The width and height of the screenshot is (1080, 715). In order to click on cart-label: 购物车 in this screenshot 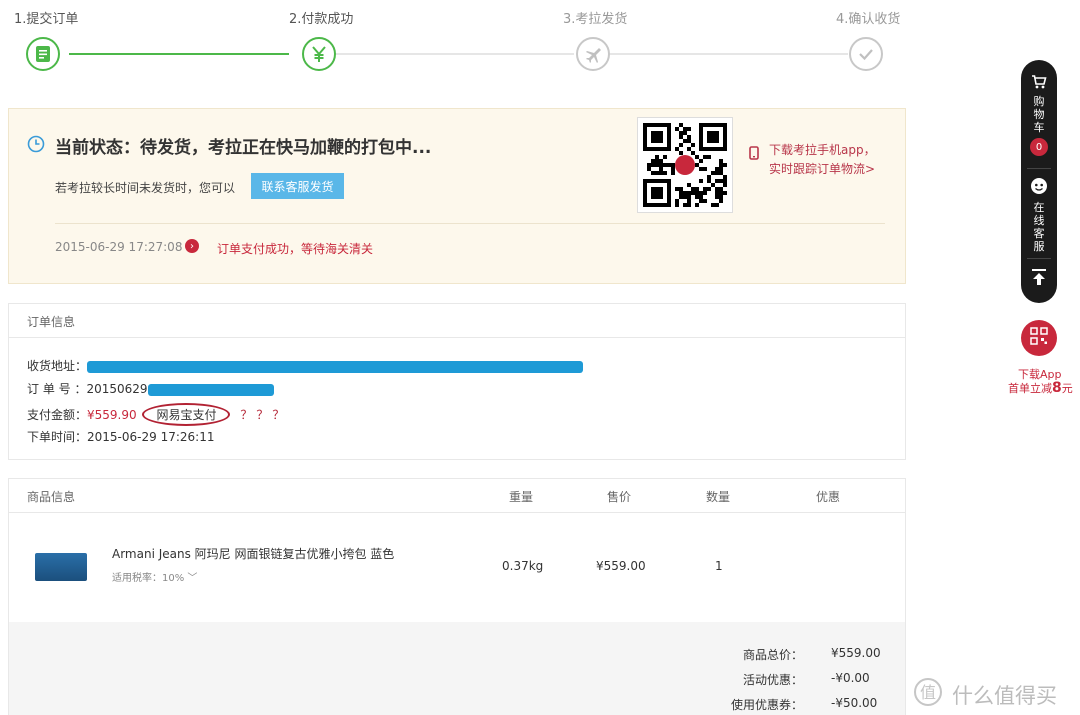, I will do `click(1039, 114)`.